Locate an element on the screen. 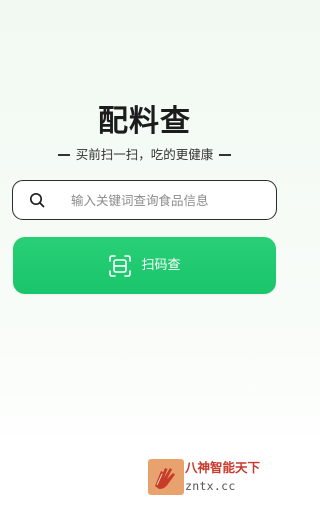  slogan-dash-left is located at coordinates (63, 155).